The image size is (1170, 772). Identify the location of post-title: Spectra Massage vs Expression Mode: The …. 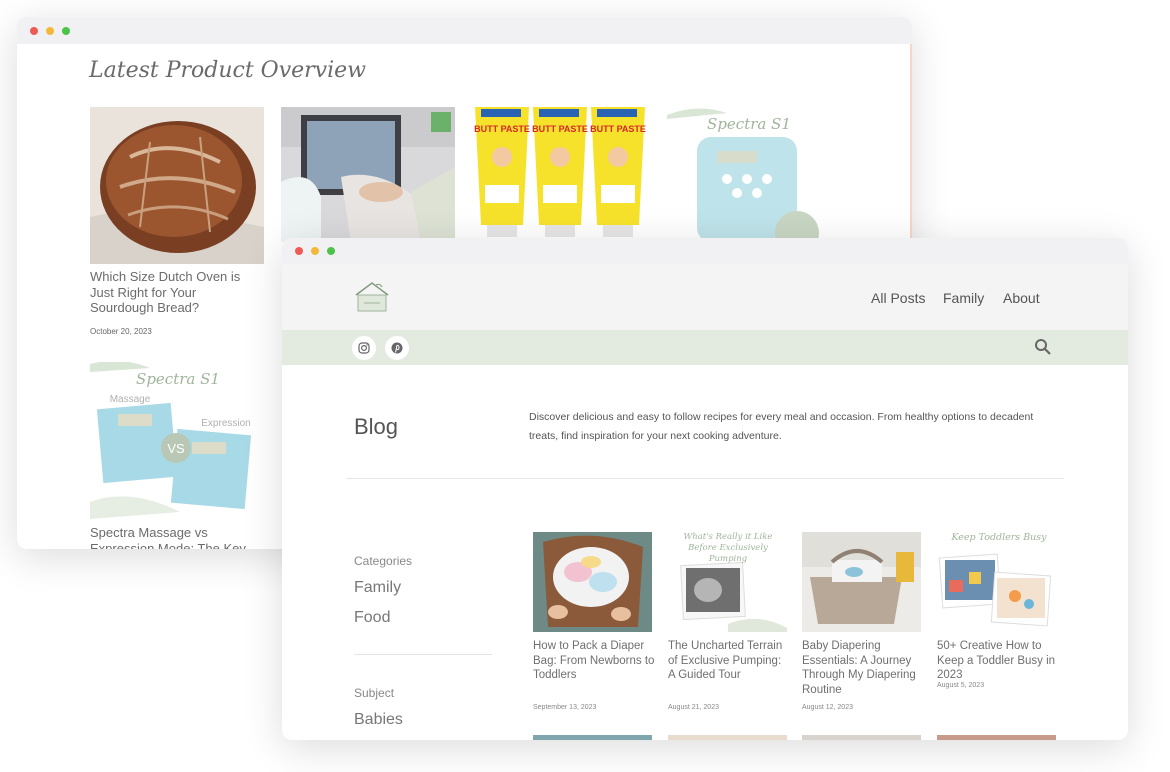
(175, 537).